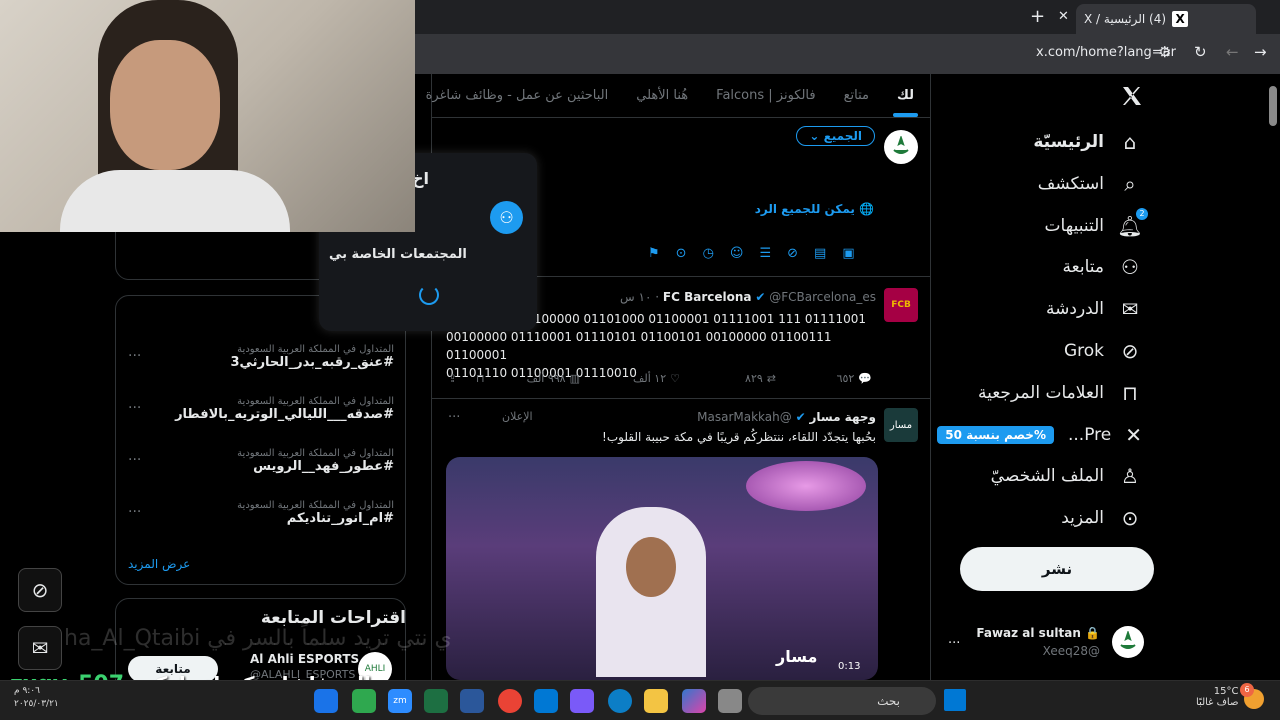 The image size is (1280, 720). What do you see at coordinates (1115, 518) in the screenshot?
I see `nav-item-9: ⊙ المزيد` at bounding box center [1115, 518].